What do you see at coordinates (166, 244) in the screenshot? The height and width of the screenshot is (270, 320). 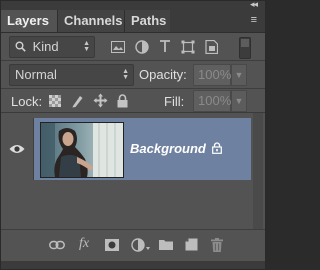 I see `new-group-icon` at bounding box center [166, 244].